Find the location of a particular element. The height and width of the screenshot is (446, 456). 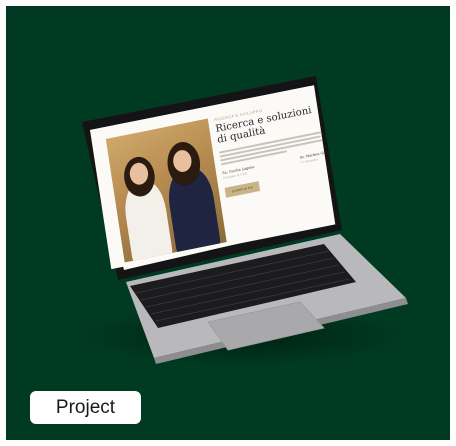

hero-photo is located at coordinates (166, 190).